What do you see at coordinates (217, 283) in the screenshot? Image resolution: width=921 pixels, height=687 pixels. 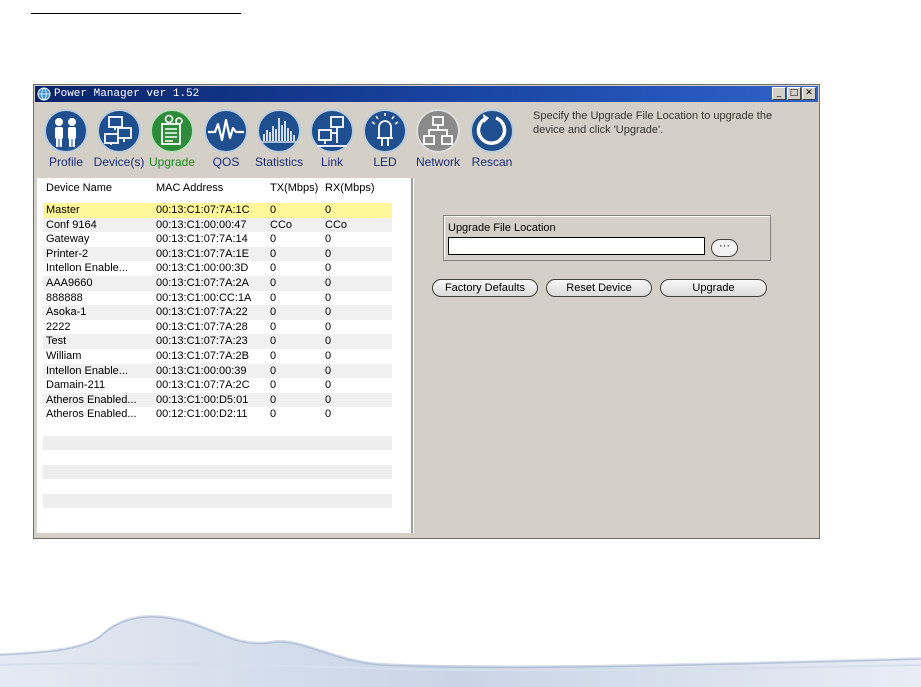 I see `table-row: AAA9660 00:13:C1:07:7A:2A 0 0` at bounding box center [217, 283].